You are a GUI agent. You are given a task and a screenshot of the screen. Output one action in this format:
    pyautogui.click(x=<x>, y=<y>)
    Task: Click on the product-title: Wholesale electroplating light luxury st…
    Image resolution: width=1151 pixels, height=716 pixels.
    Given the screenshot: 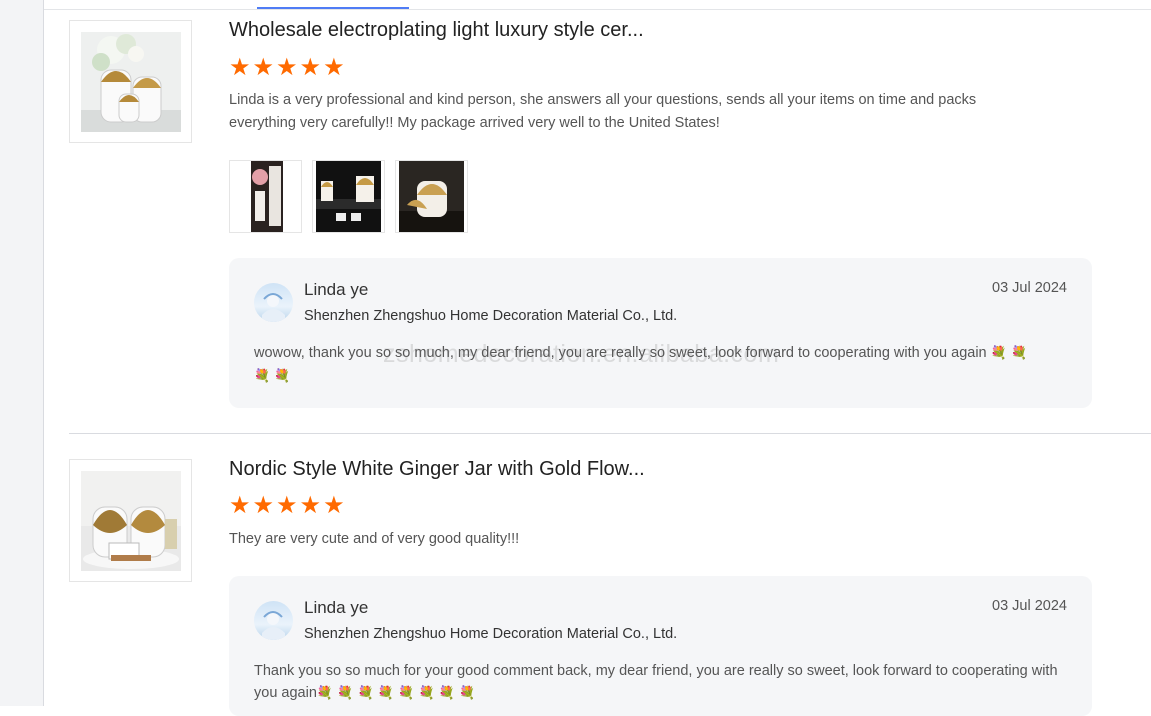 What is the action you would take?
    pyautogui.click(x=436, y=30)
    